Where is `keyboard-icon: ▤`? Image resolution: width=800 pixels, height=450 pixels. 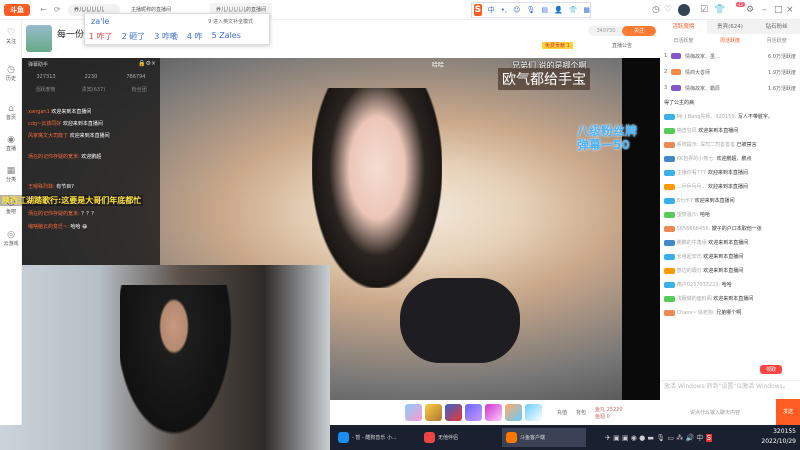
keyboard-icon: ▤ is located at coordinates (544, 10).